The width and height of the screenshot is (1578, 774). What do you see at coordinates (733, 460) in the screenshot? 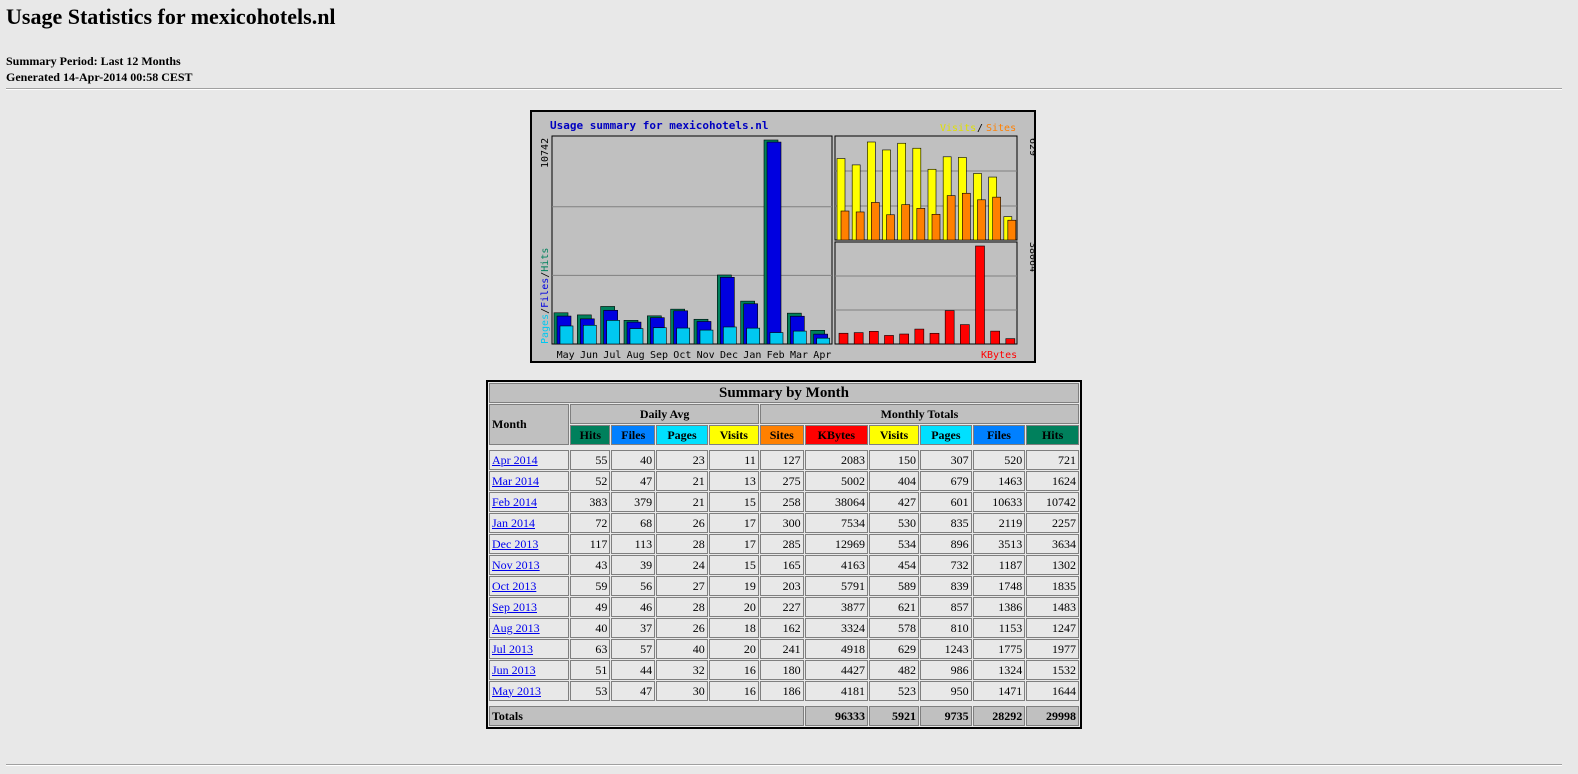
I see `value-cell: 11` at bounding box center [733, 460].